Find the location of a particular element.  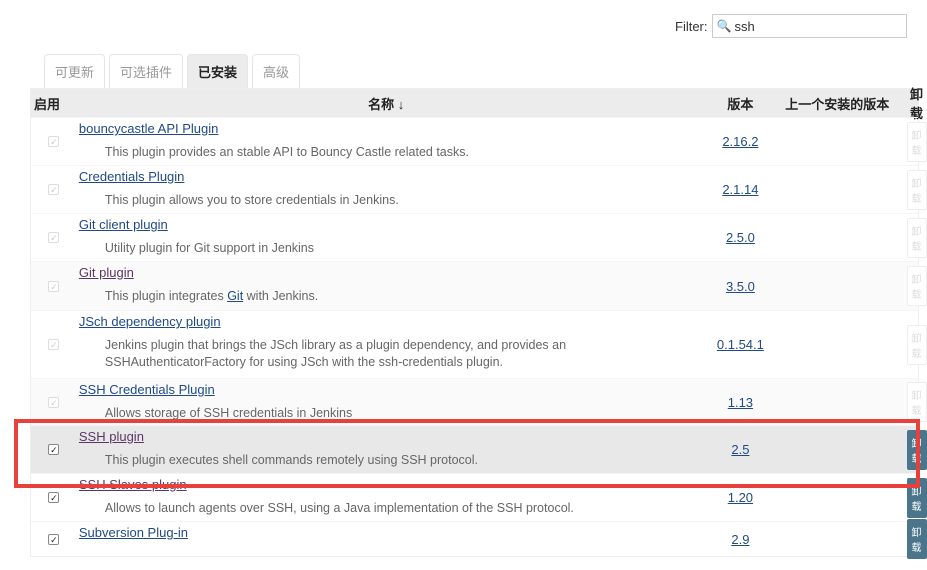

plugin-name-link: SSH Slaves plugin is located at coordinates (133, 484).